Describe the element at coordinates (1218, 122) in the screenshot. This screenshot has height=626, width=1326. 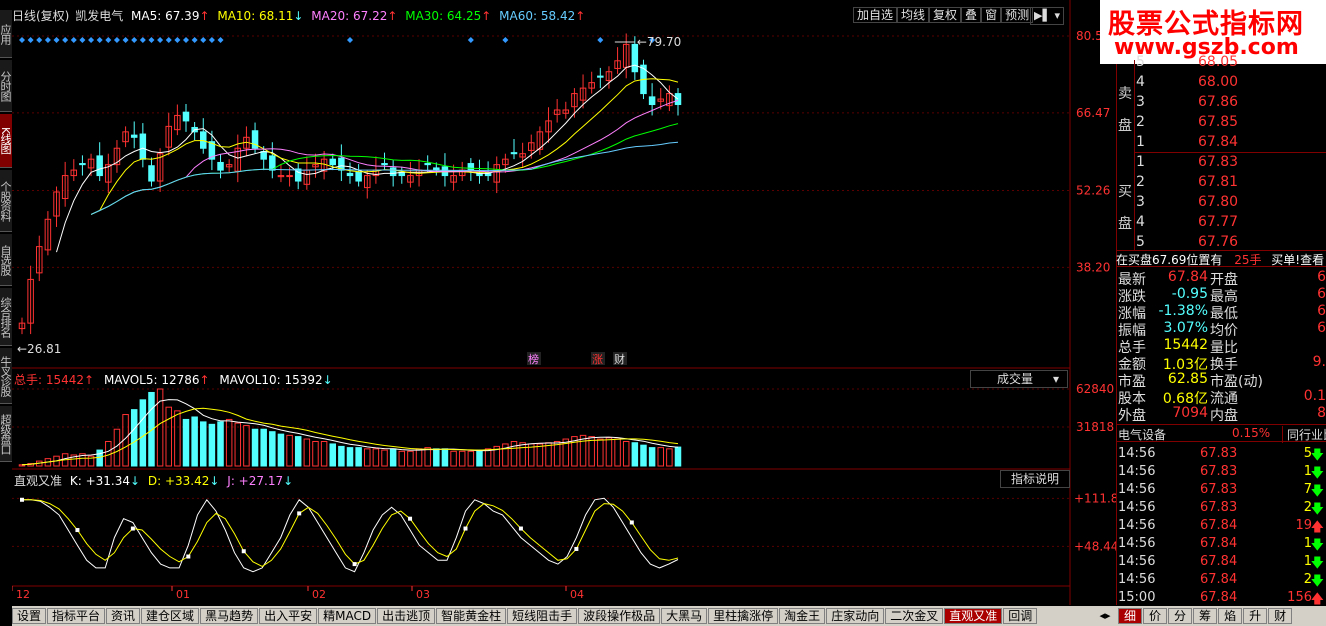
I see `level-price: 67.85` at that location.